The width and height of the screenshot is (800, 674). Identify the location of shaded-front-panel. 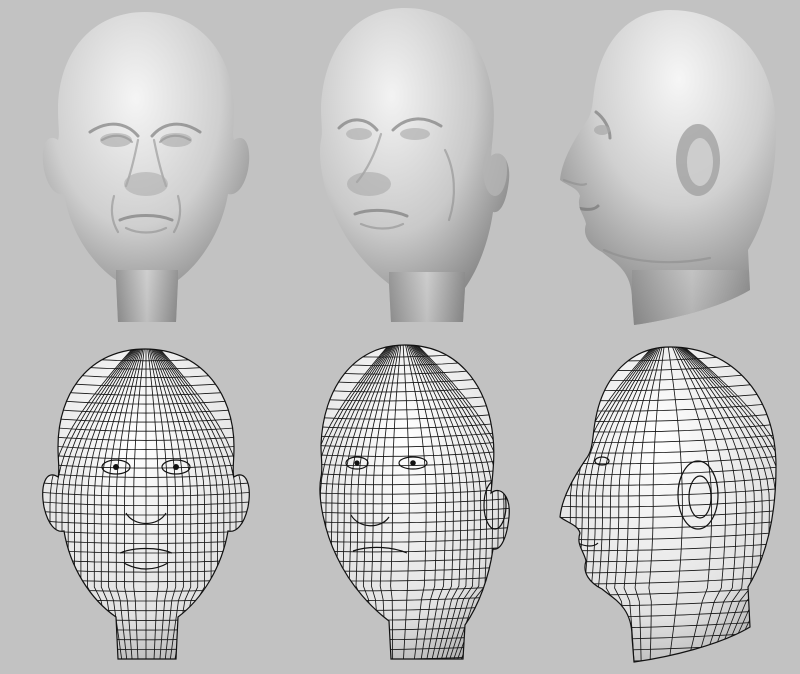
(145, 167).